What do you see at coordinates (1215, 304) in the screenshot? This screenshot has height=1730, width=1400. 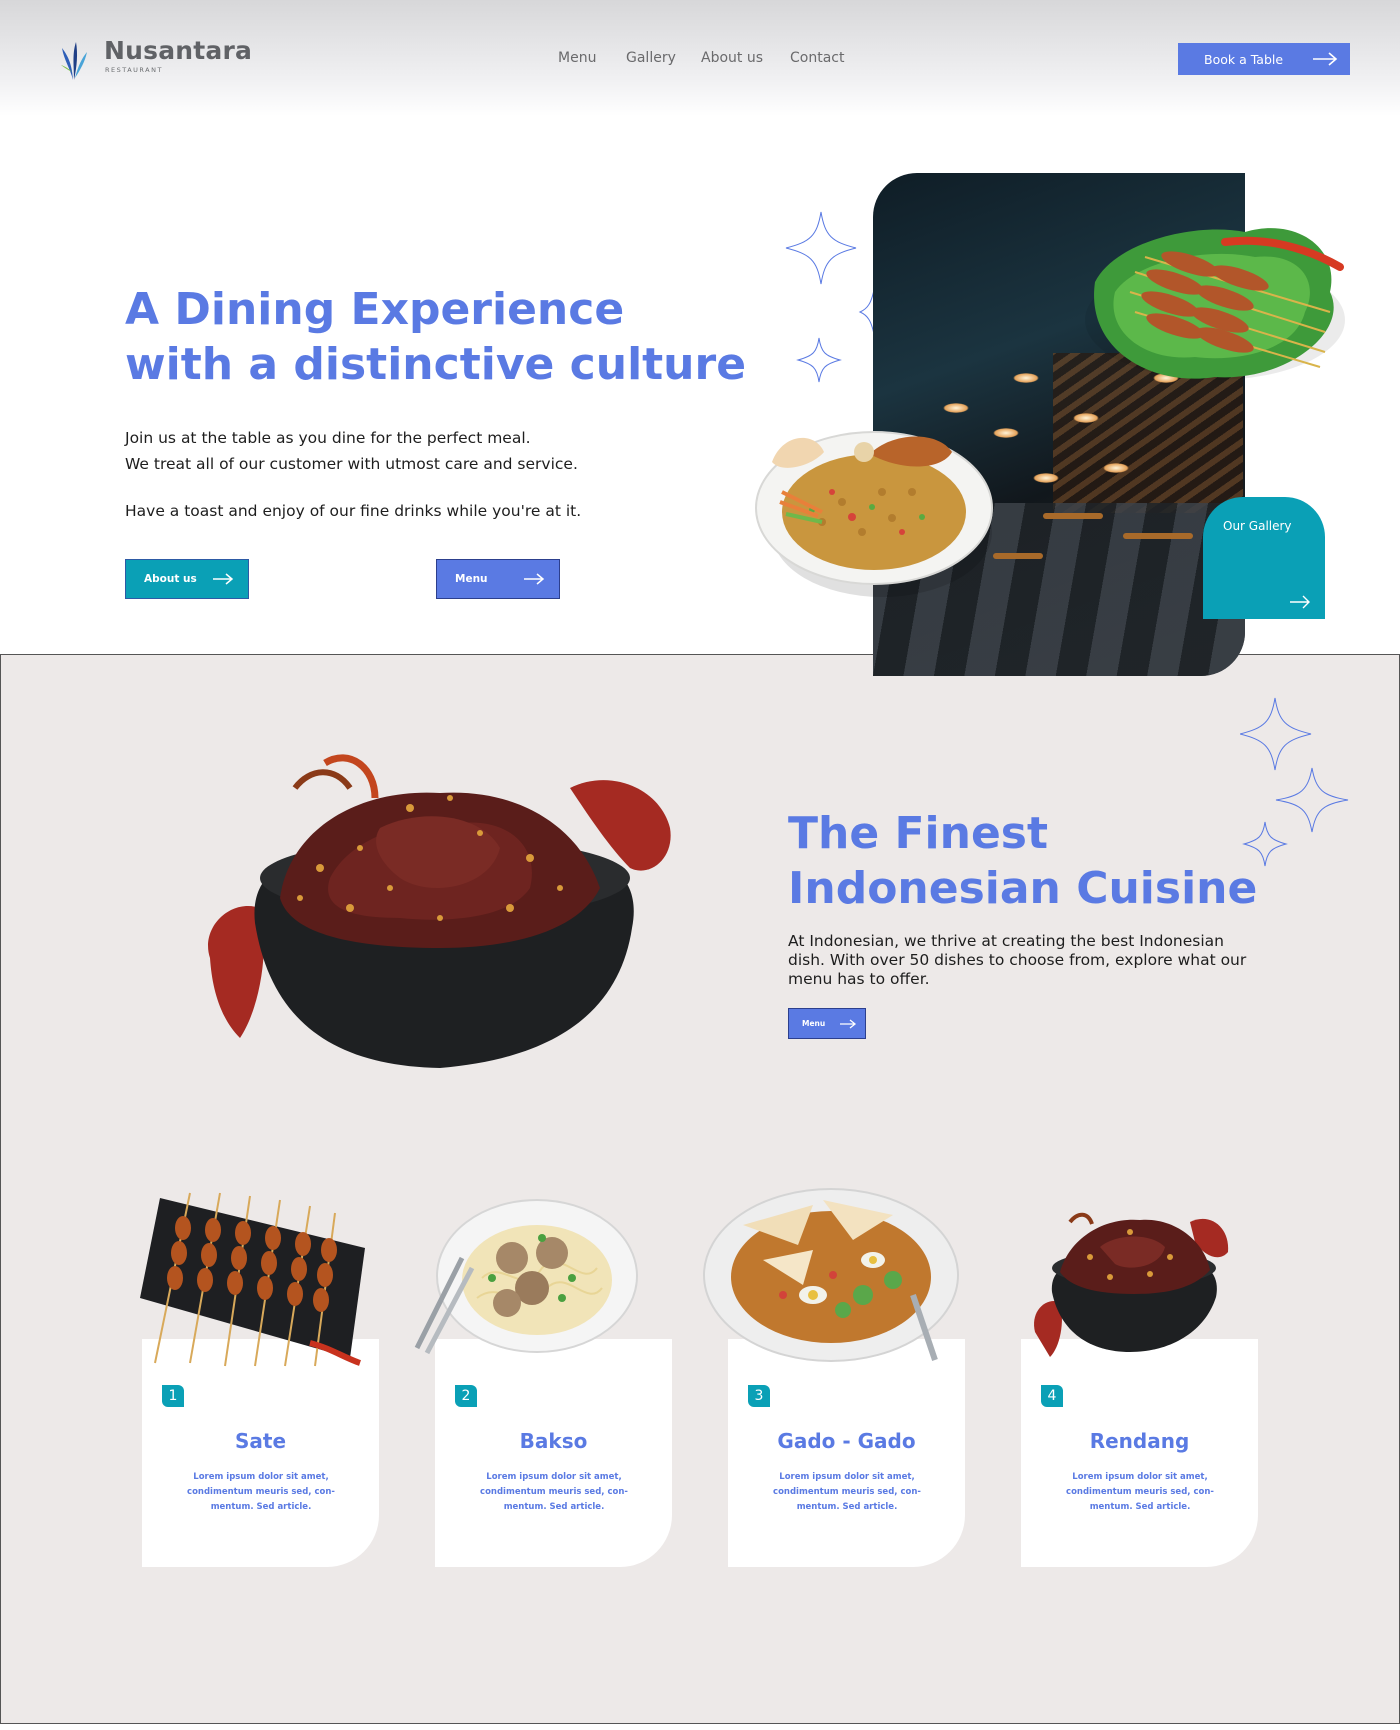 I see `satay-dish-image` at bounding box center [1215, 304].